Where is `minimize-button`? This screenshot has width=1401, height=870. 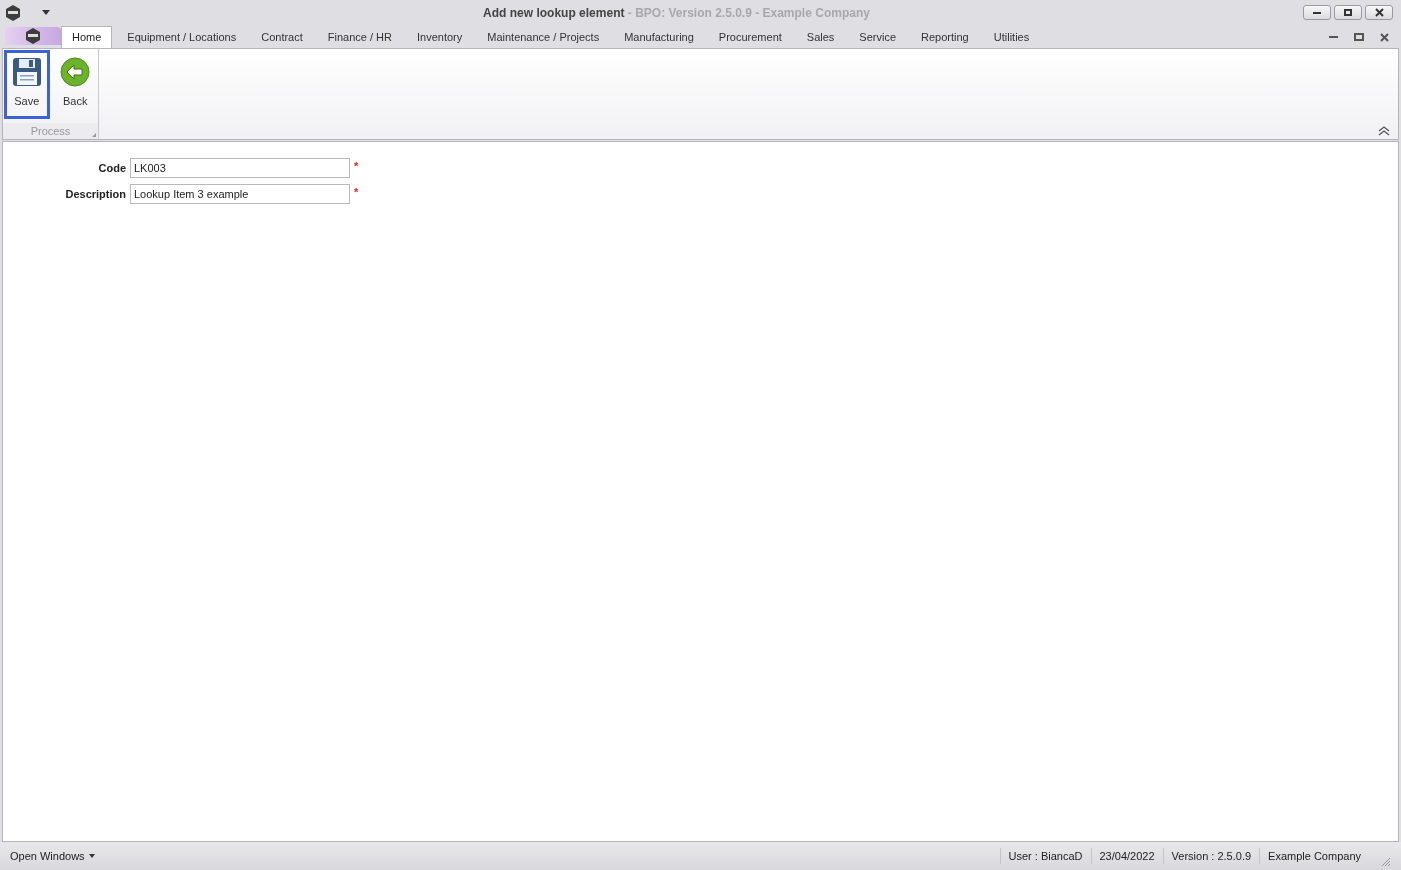 minimize-button is located at coordinates (1317, 12).